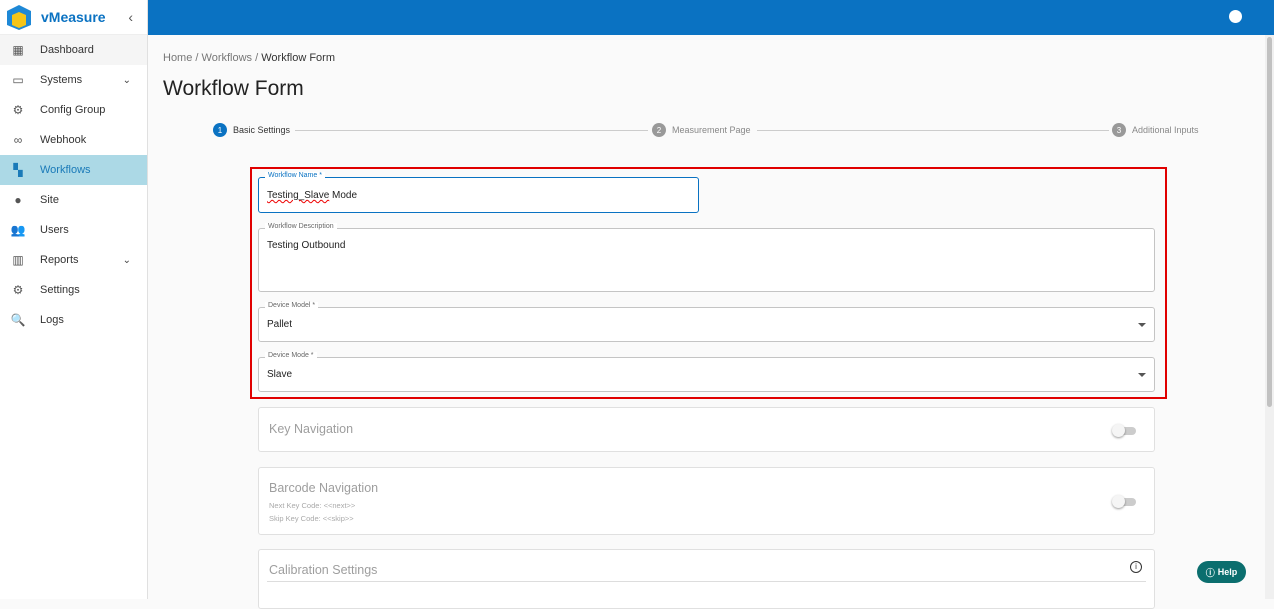  Describe the element at coordinates (18, 290) in the screenshot. I see `gear-icon: ⚙` at that location.